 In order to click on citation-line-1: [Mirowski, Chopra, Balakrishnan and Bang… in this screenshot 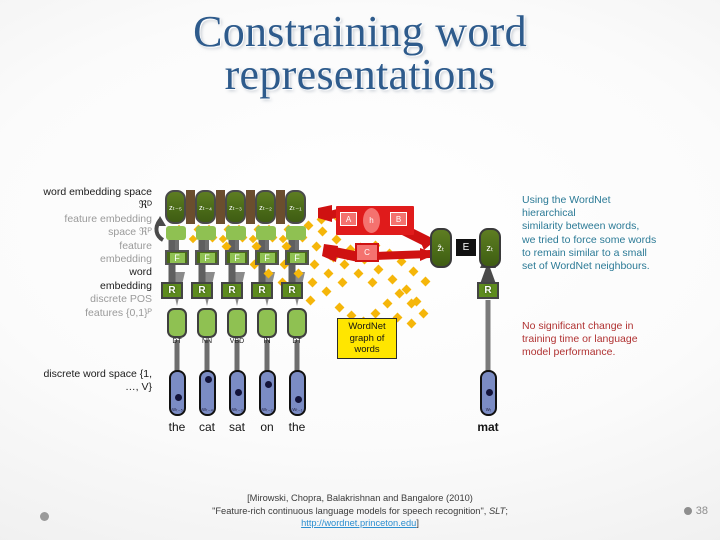, I will do `click(360, 498)`.